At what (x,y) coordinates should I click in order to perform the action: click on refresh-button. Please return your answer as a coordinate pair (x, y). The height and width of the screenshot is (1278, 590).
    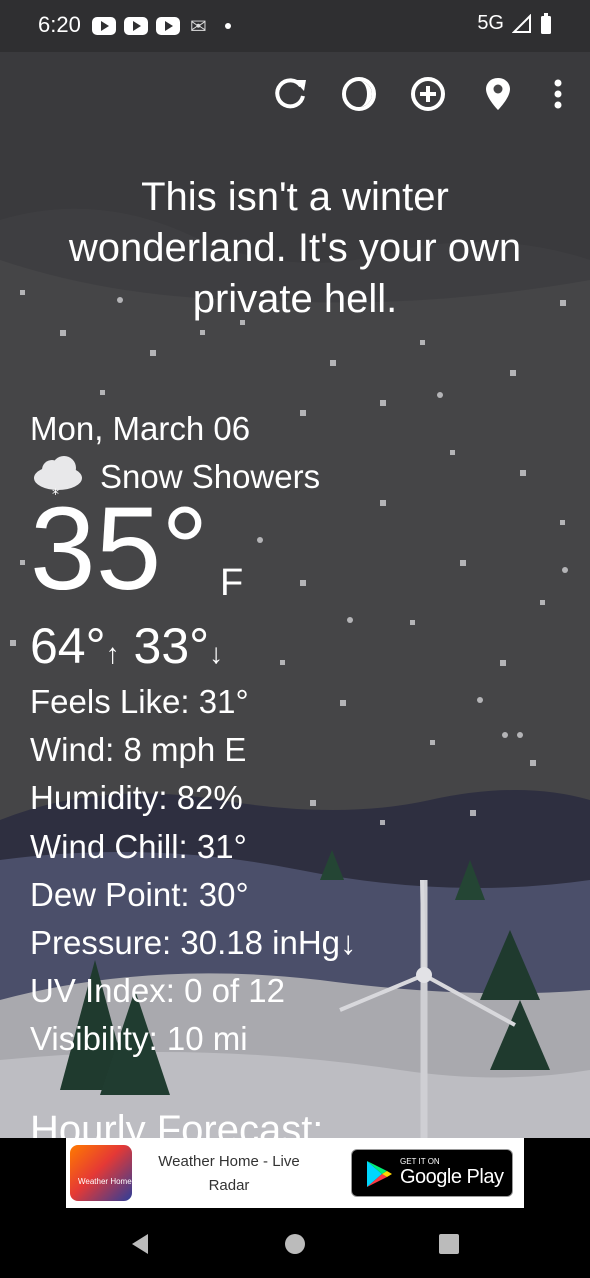
    Looking at the image, I should click on (290, 94).